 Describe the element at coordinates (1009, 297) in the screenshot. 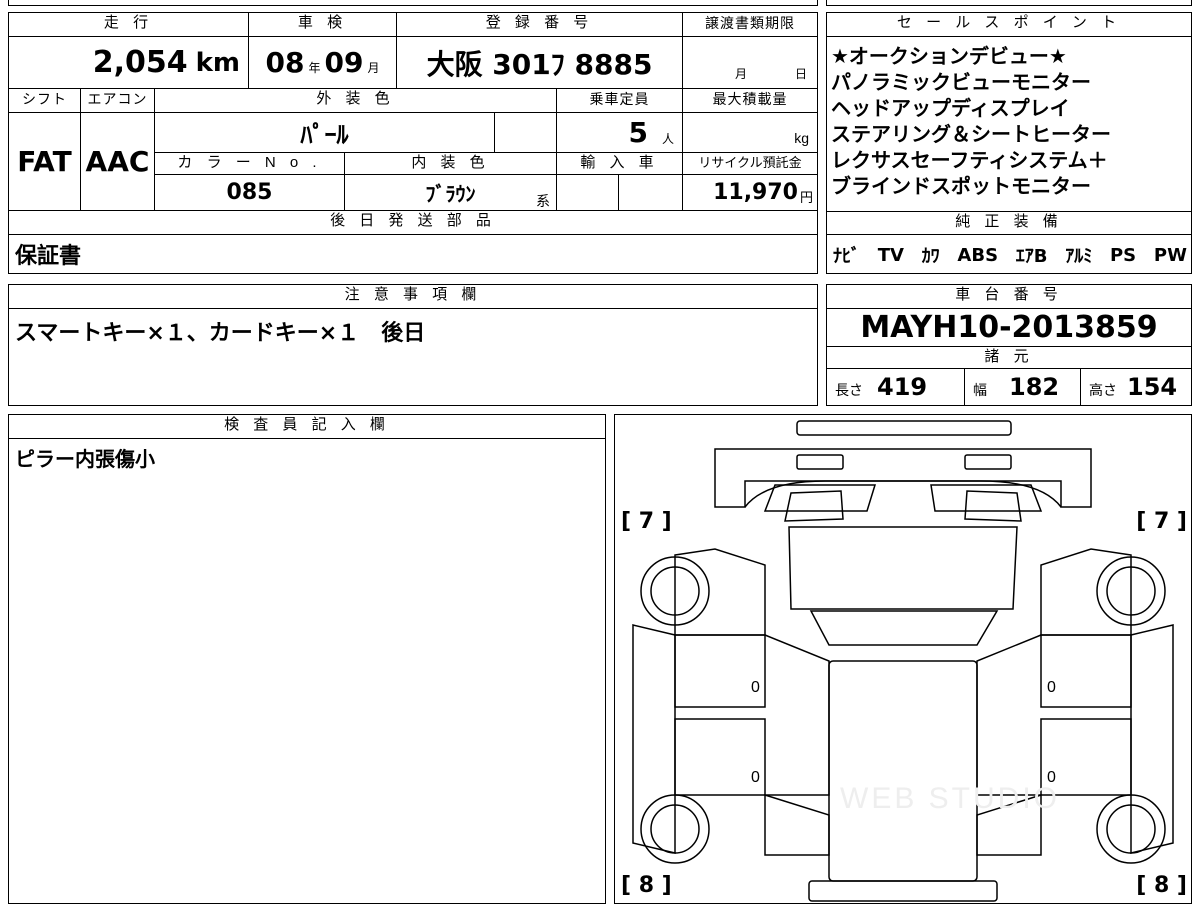

I see `chassis-header: 車 台 番 号` at that location.